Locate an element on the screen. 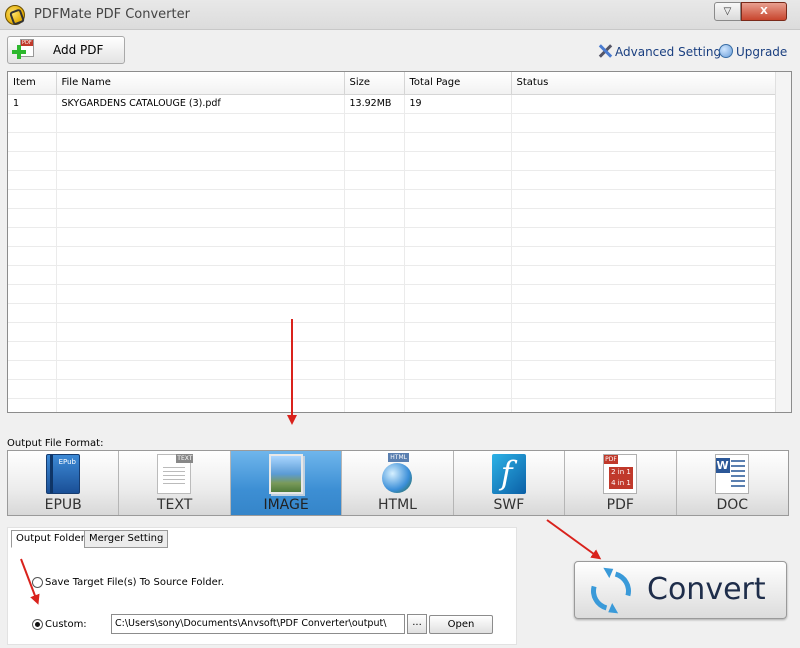 The image size is (800, 648). vertical-scrollbar is located at coordinates (783, 242).